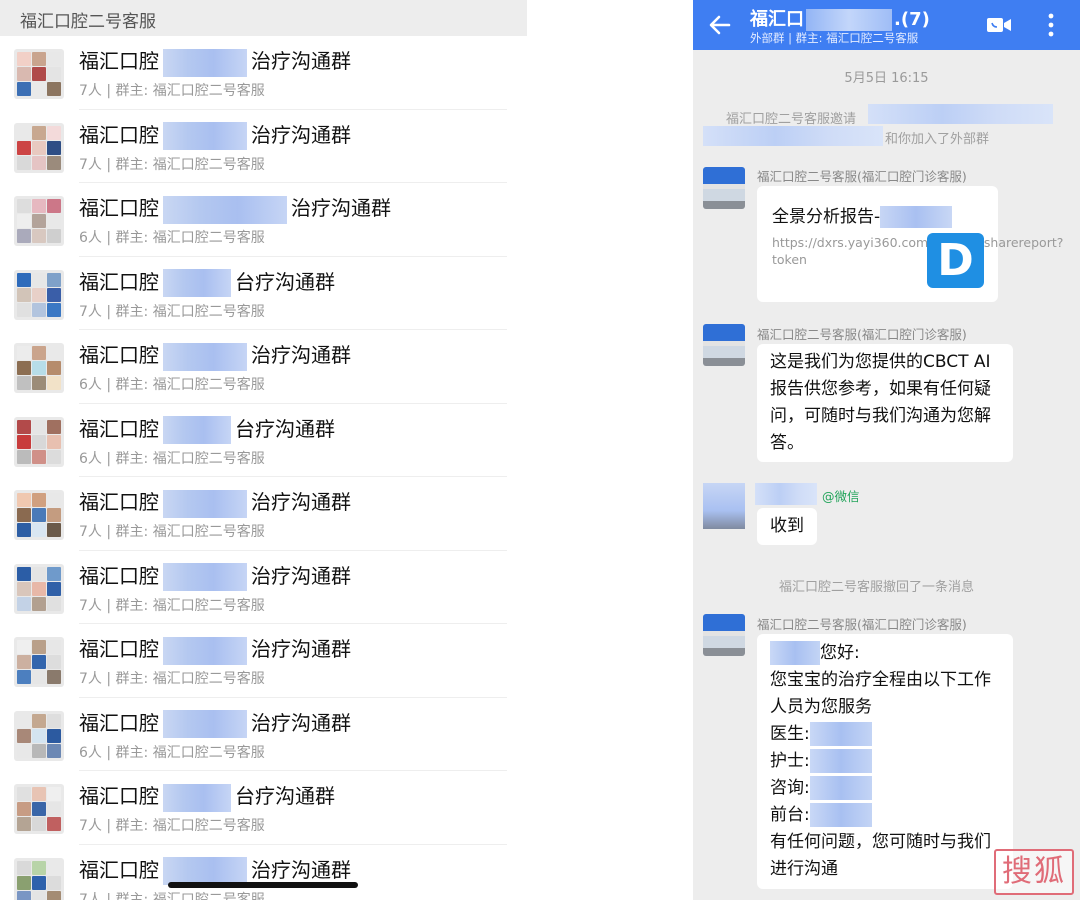 The image size is (1080, 900). What do you see at coordinates (790, 734) in the screenshot?
I see `doctor-label: 医生:` at bounding box center [790, 734].